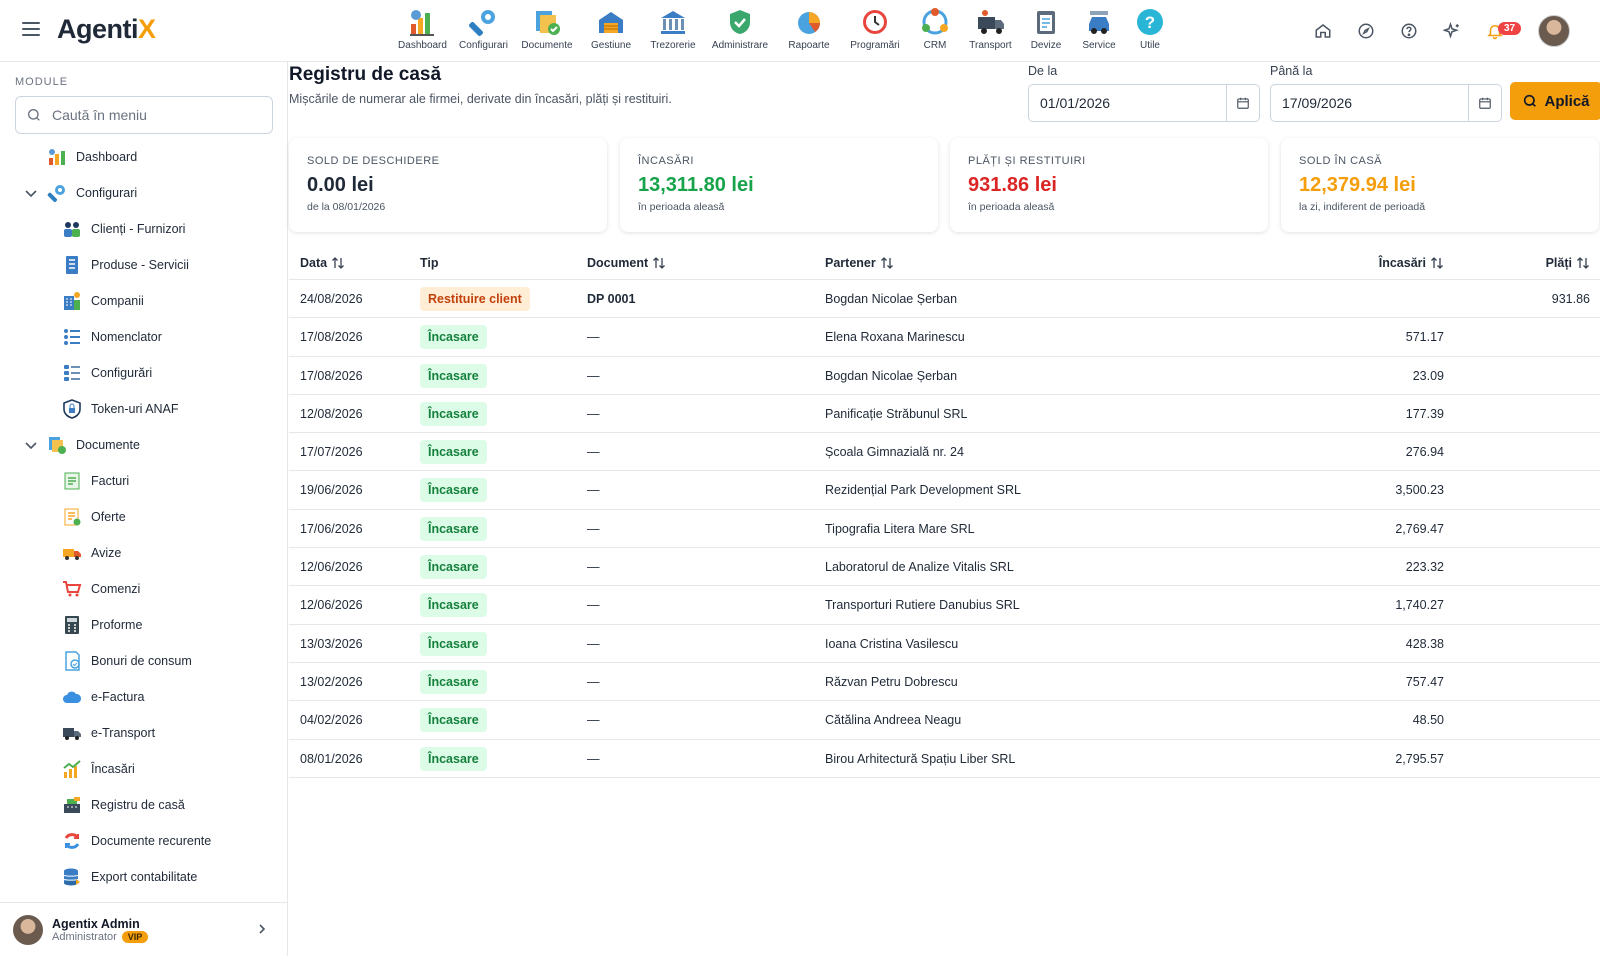  Describe the element at coordinates (593, 337) in the screenshot. I see `cell-document: —` at that location.